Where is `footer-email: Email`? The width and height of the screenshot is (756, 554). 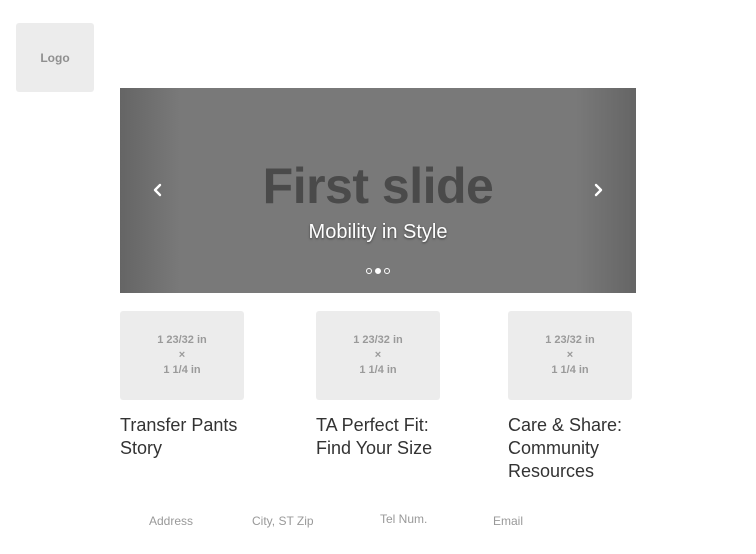
footer-email: Email is located at coordinates (508, 521).